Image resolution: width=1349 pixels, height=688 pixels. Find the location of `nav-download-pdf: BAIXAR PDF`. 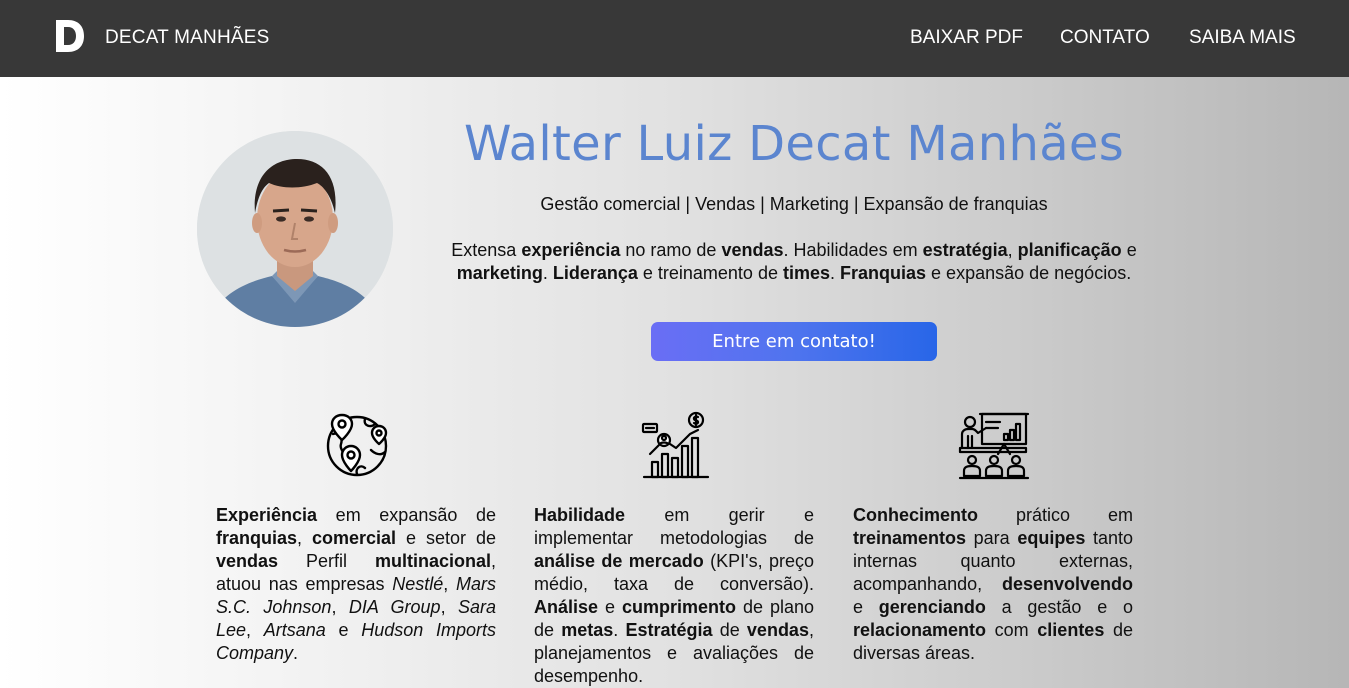

nav-download-pdf: BAIXAR PDF is located at coordinates (966, 38).